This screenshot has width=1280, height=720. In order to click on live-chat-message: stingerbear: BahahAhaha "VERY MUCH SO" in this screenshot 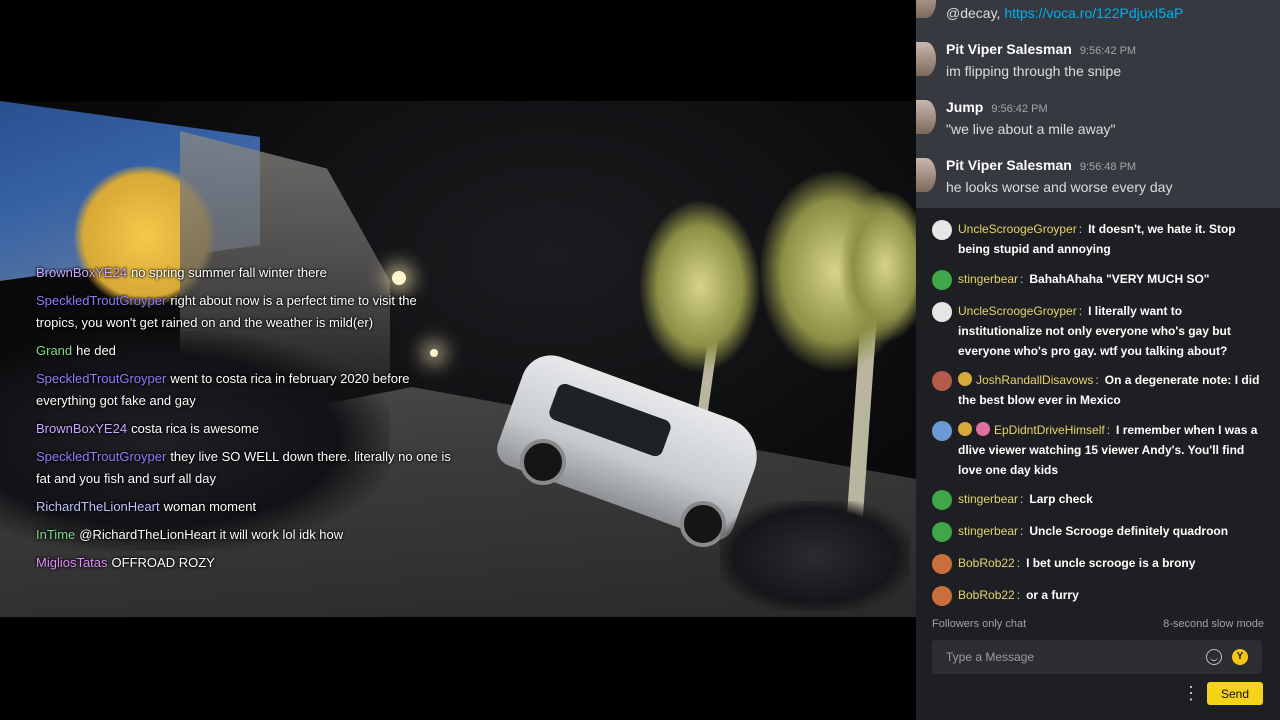, I will do `click(1098, 279)`.